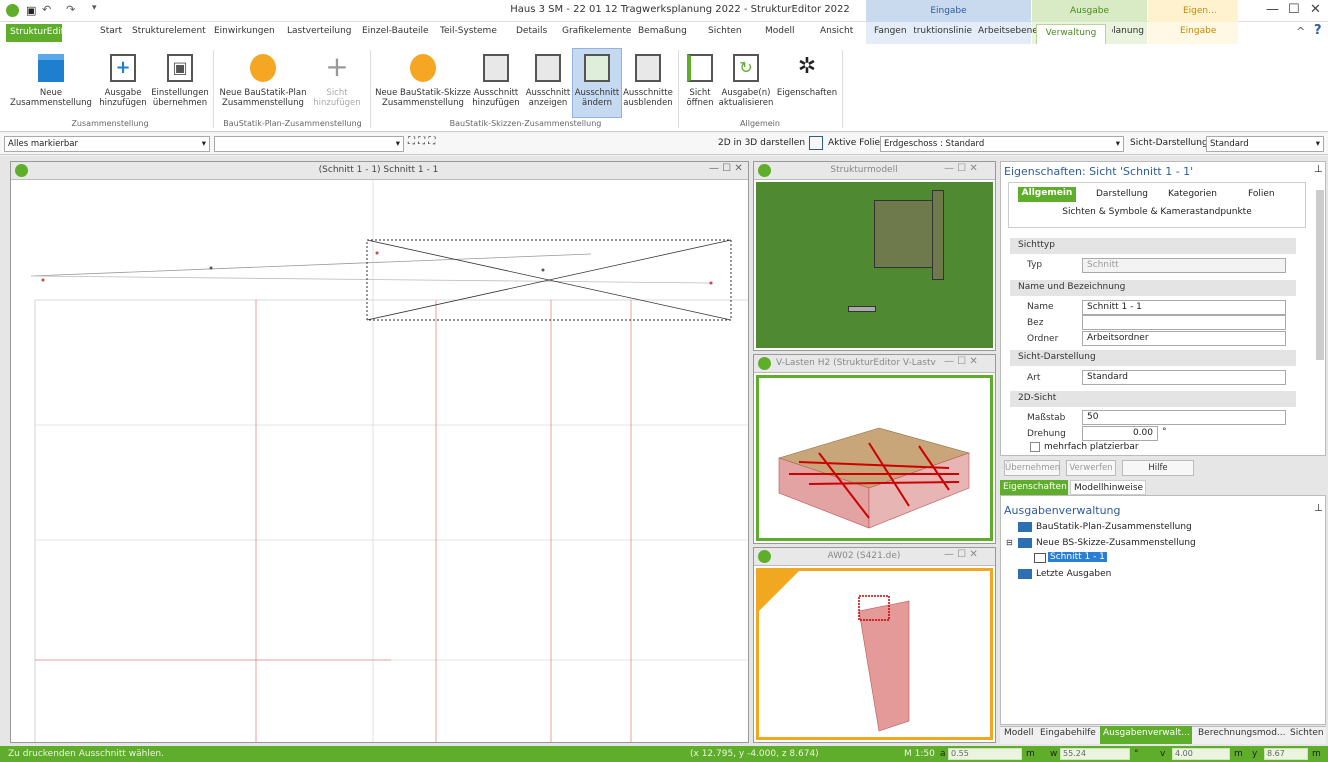 This screenshot has height=762, width=1328. What do you see at coordinates (1153, 399) in the screenshot?
I see `section-2d: 2D-Sicht` at bounding box center [1153, 399].